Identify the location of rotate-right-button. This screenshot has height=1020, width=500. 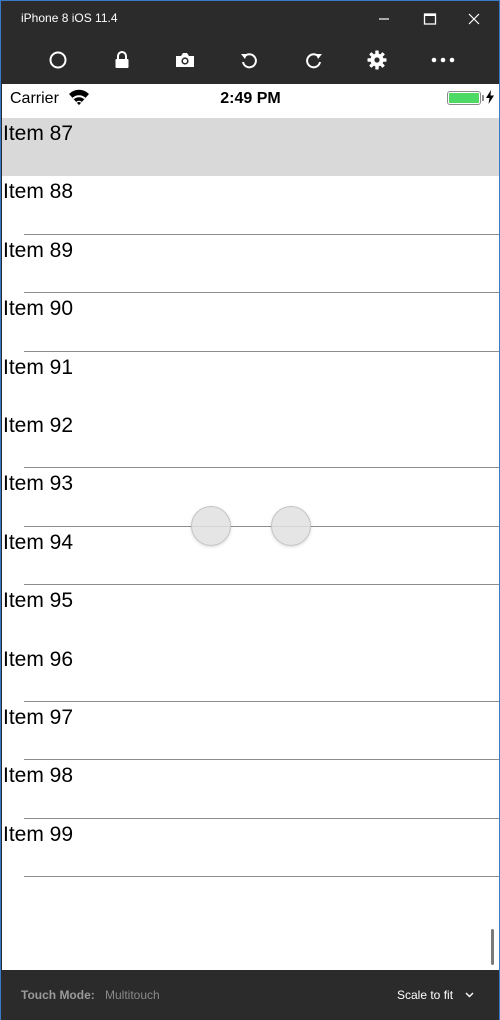
(314, 60).